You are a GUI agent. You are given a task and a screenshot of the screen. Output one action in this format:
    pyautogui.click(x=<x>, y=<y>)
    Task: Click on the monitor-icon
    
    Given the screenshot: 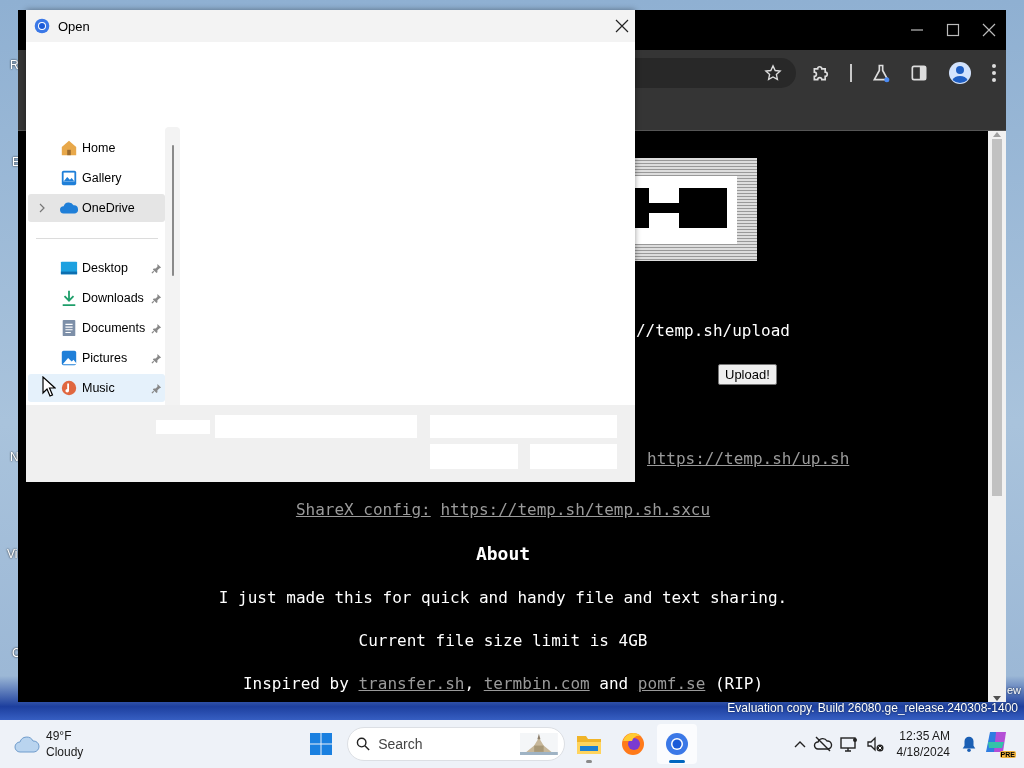 What is the action you would take?
    pyautogui.click(x=848, y=744)
    